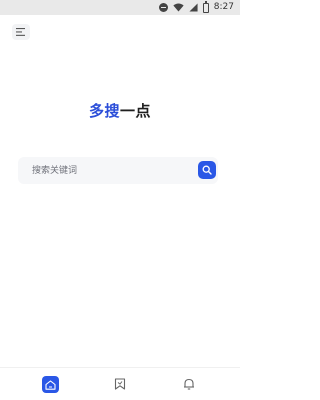 Image resolution: width=320 pixels, height=400 pixels. I want to click on brand-rest-text: 一点, so click(136, 111).